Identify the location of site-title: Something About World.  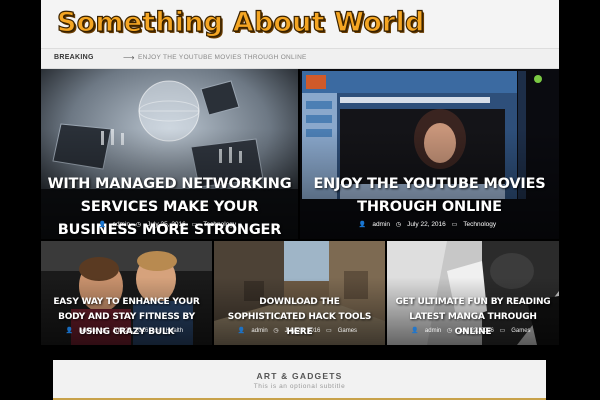
(240, 23).